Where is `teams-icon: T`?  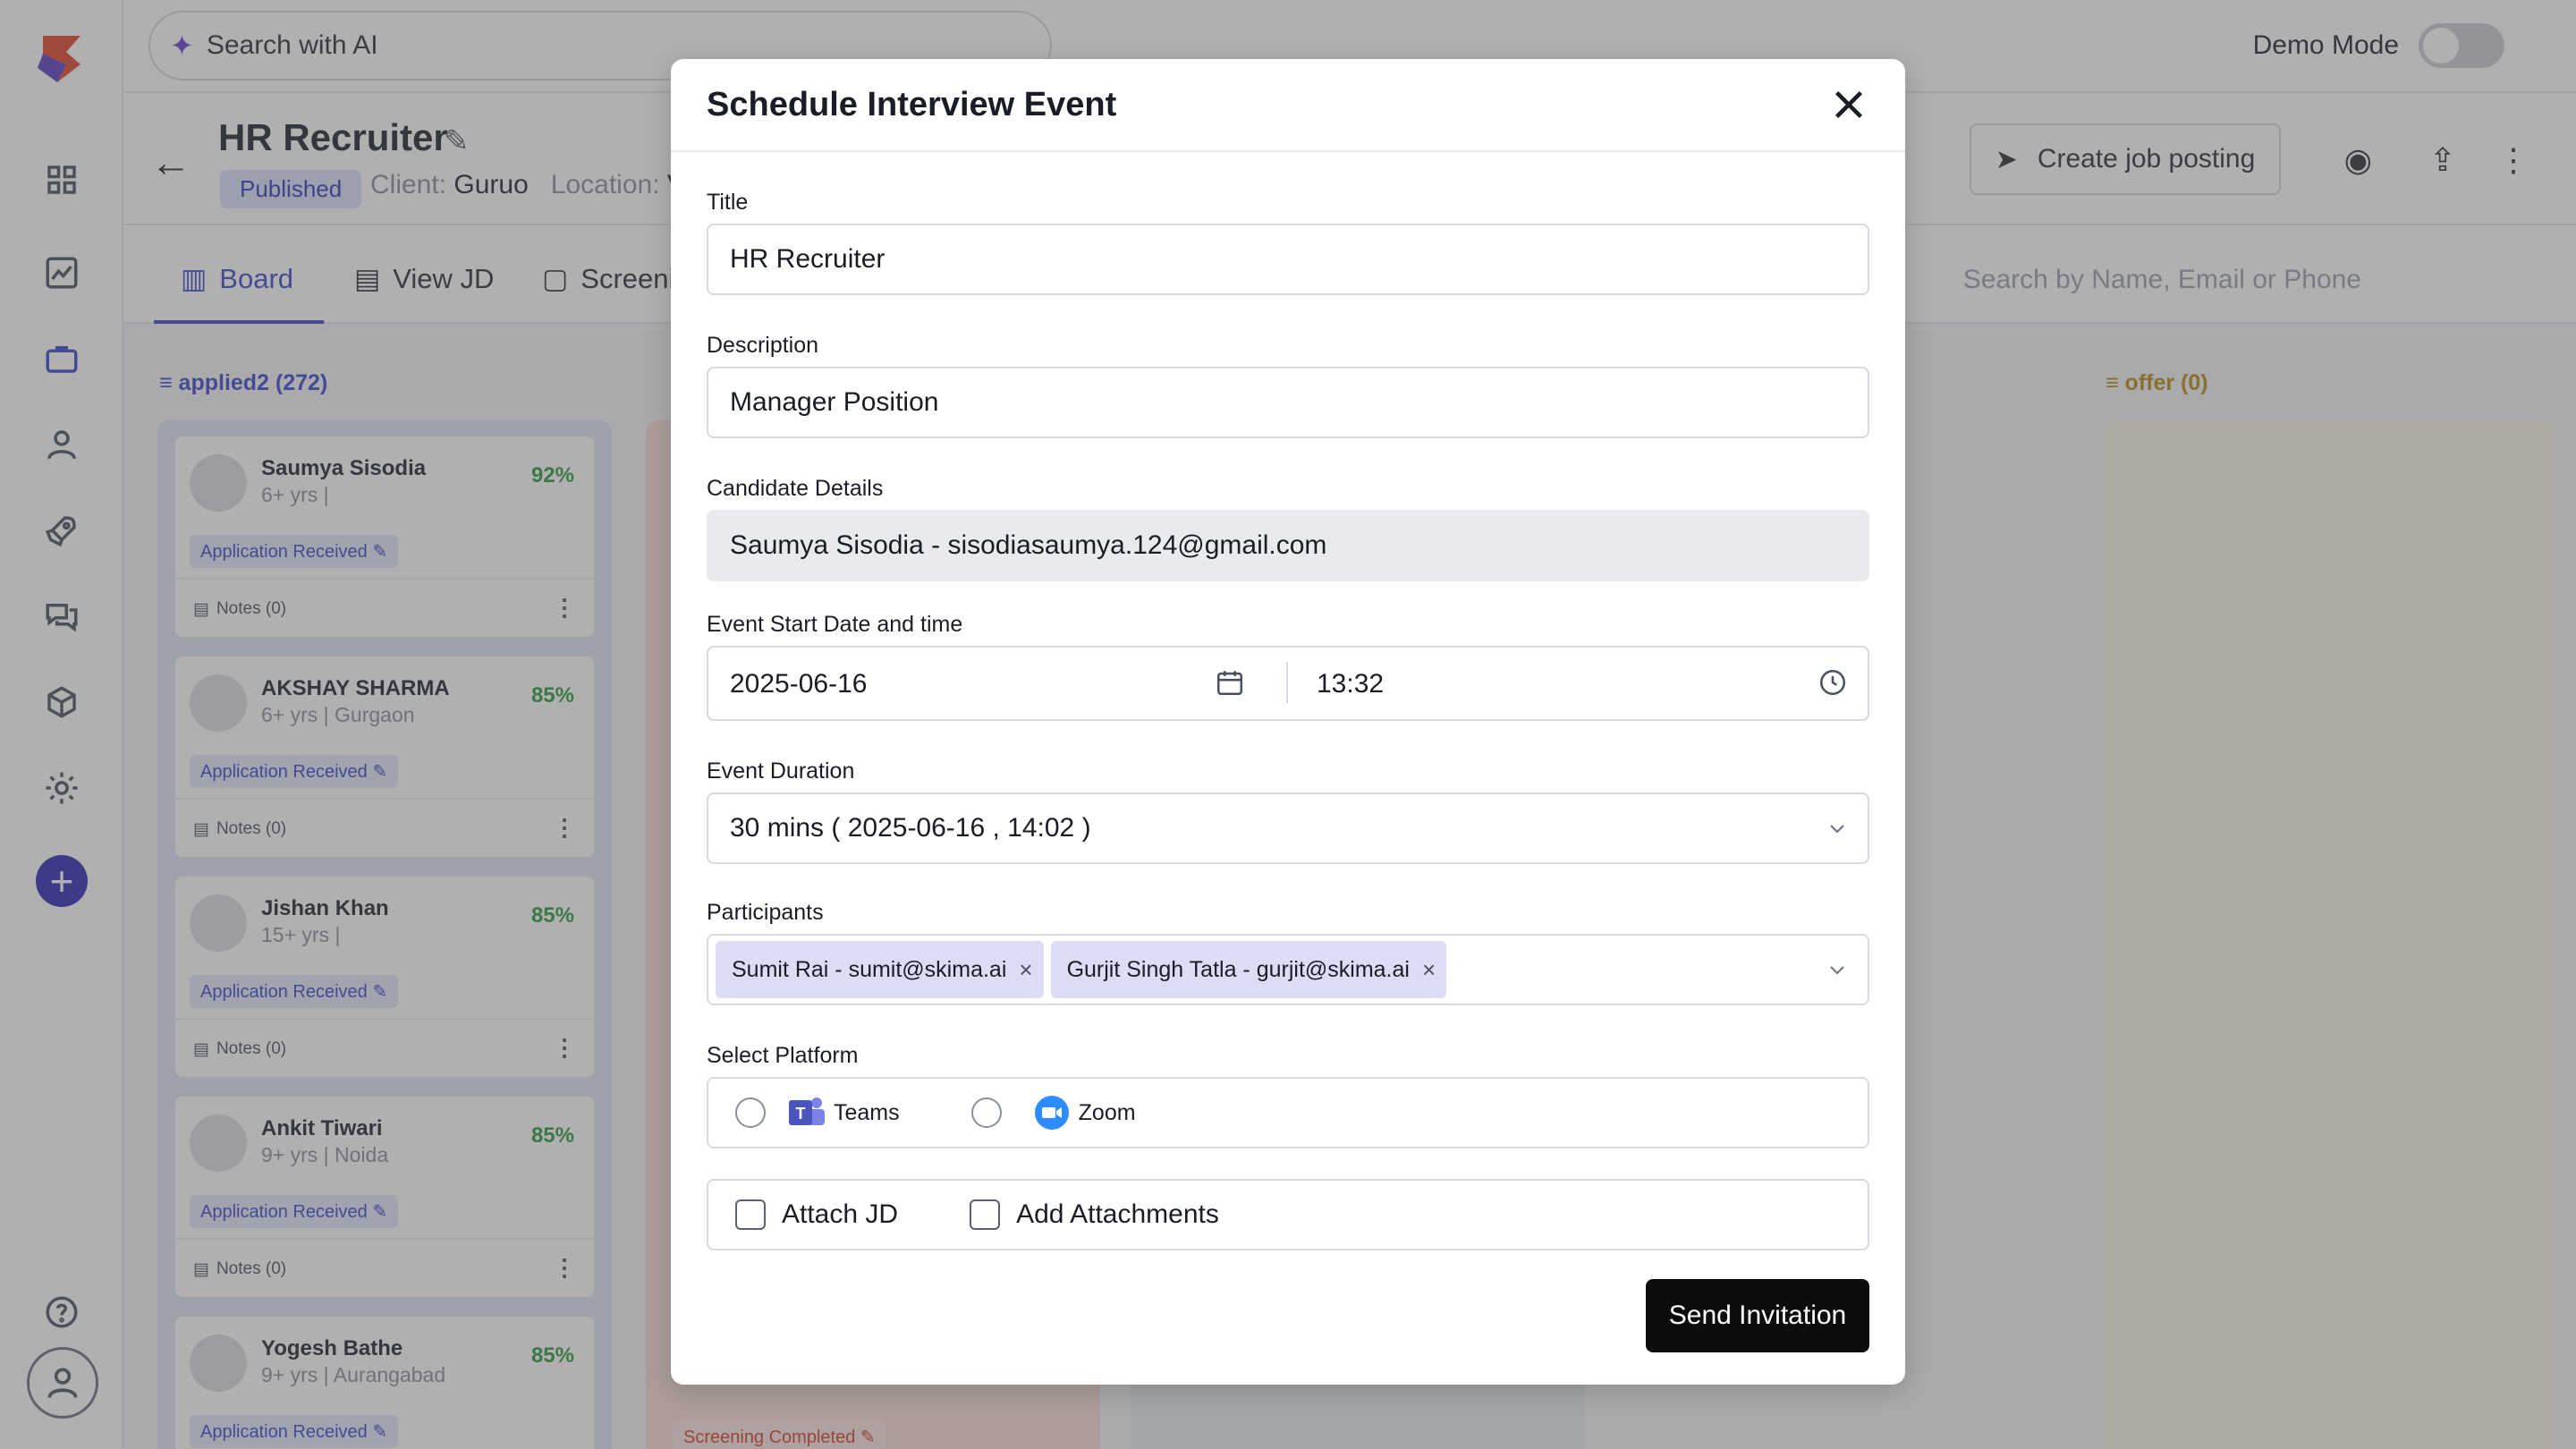 teams-icon: T is located at coordinates (807, 1111).